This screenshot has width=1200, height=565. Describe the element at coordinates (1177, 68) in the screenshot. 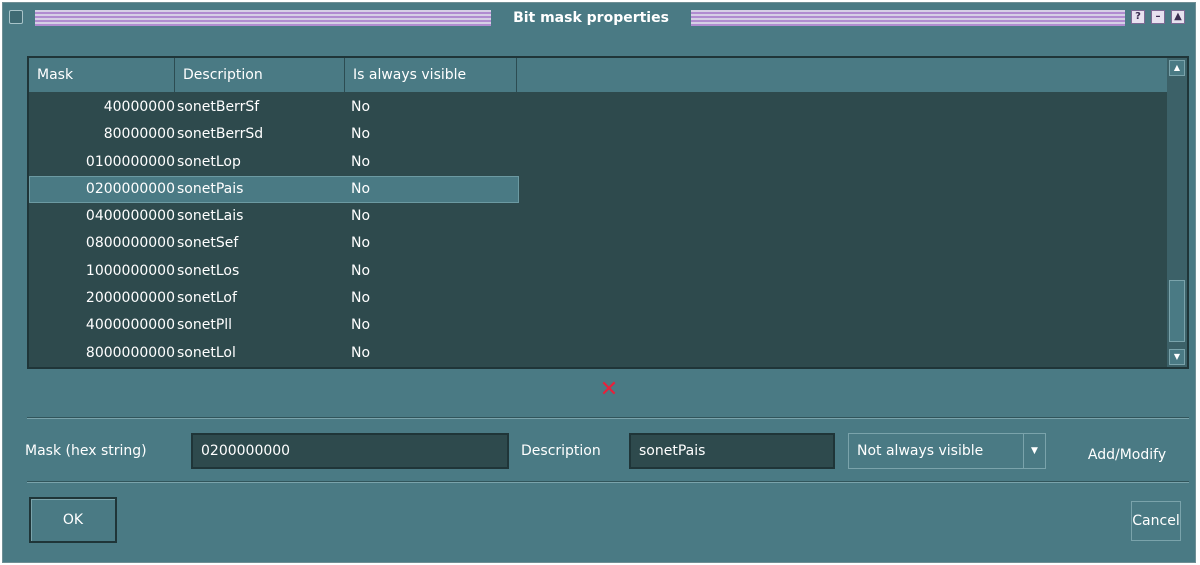

I see `scroll-up-icon: ▲` at that location.